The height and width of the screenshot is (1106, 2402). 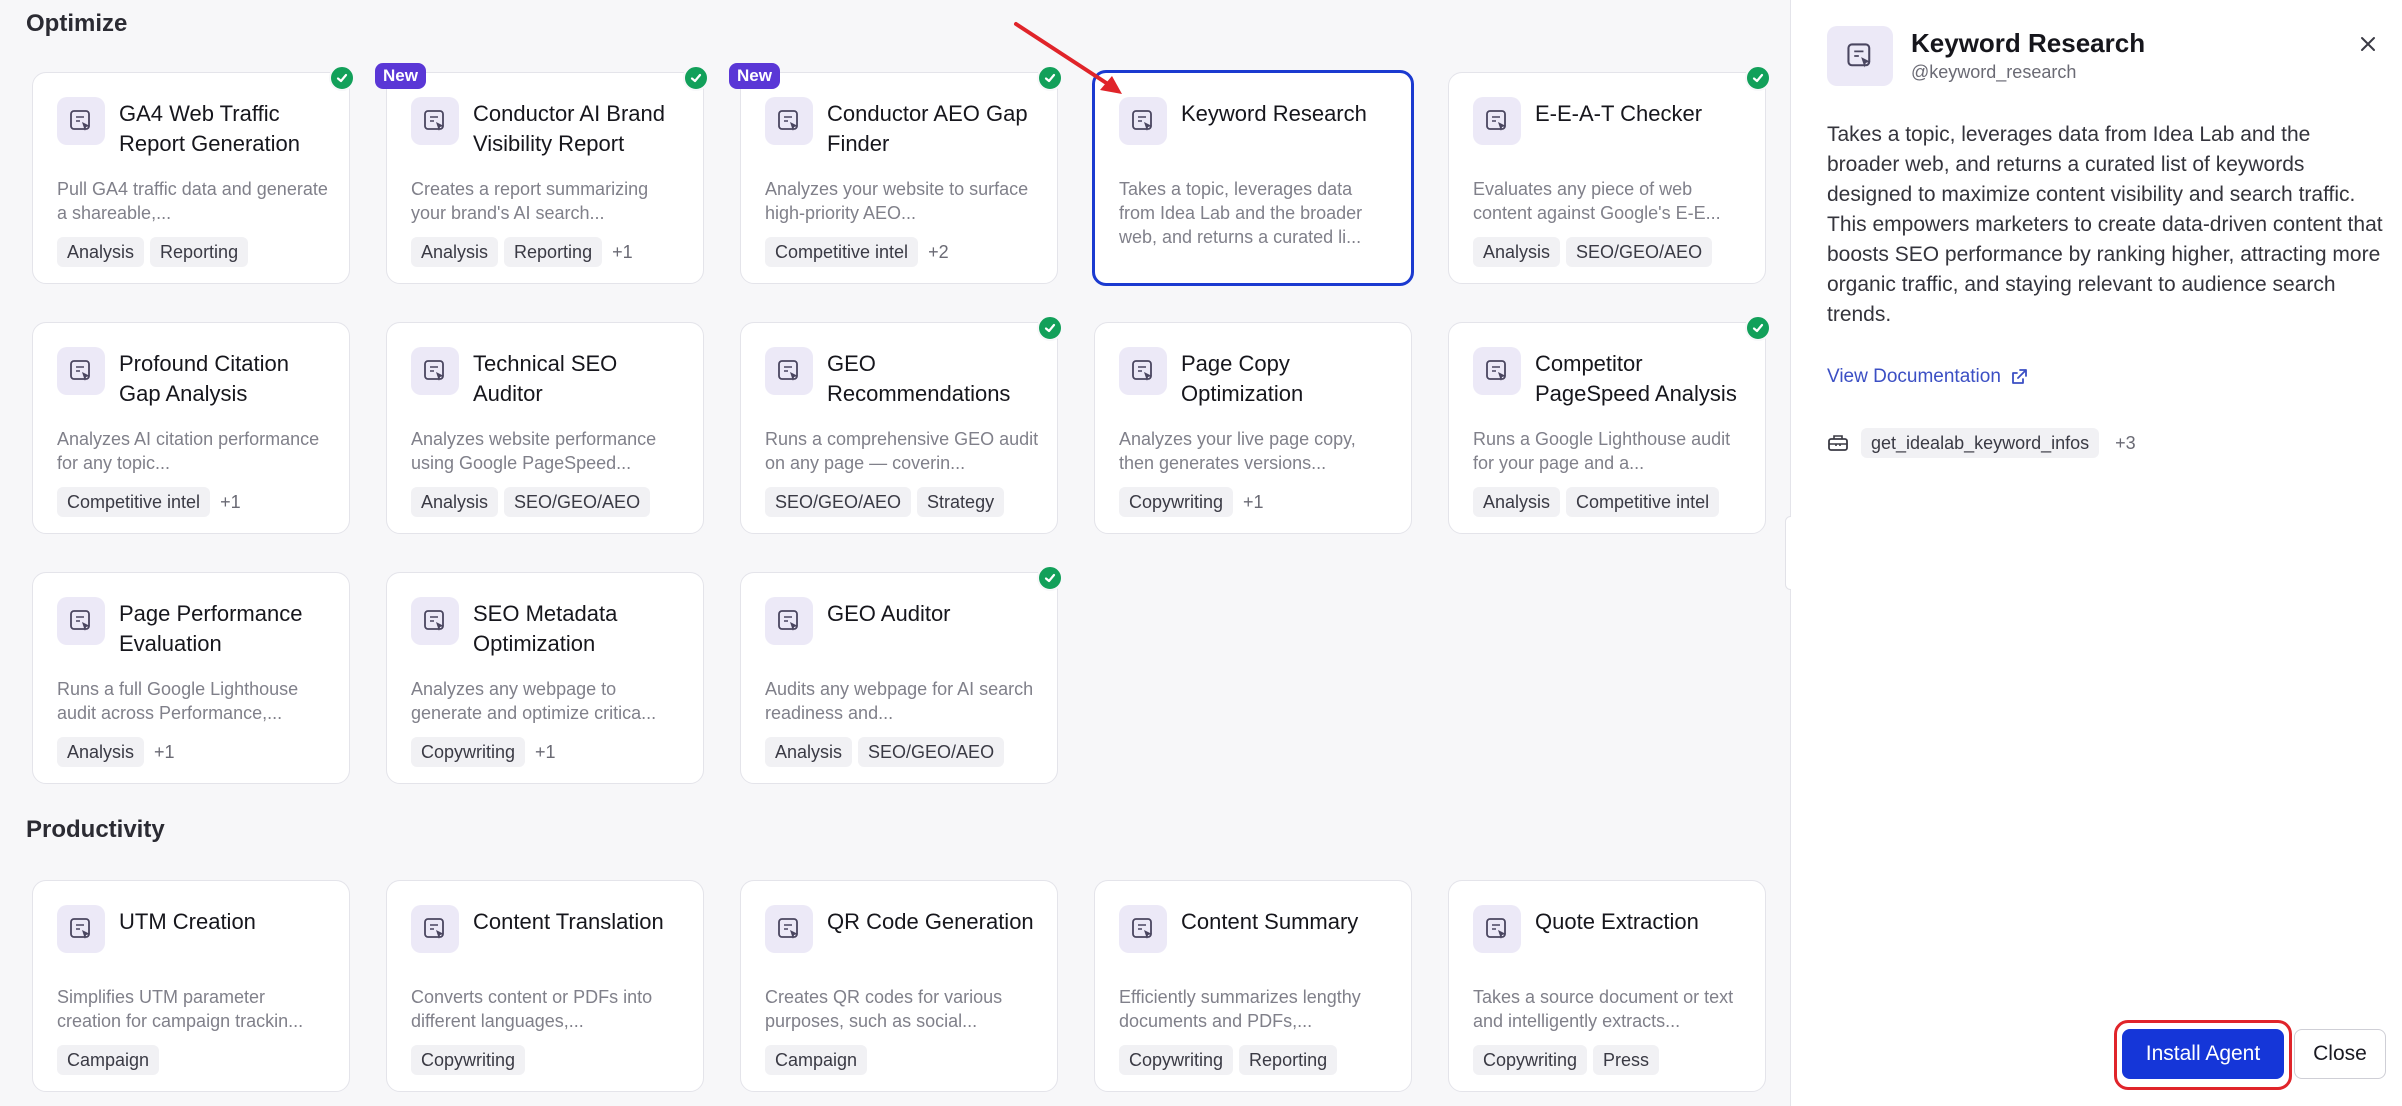 I want to click on agent-tags: Analysis +1, so click(x=116, y=752).